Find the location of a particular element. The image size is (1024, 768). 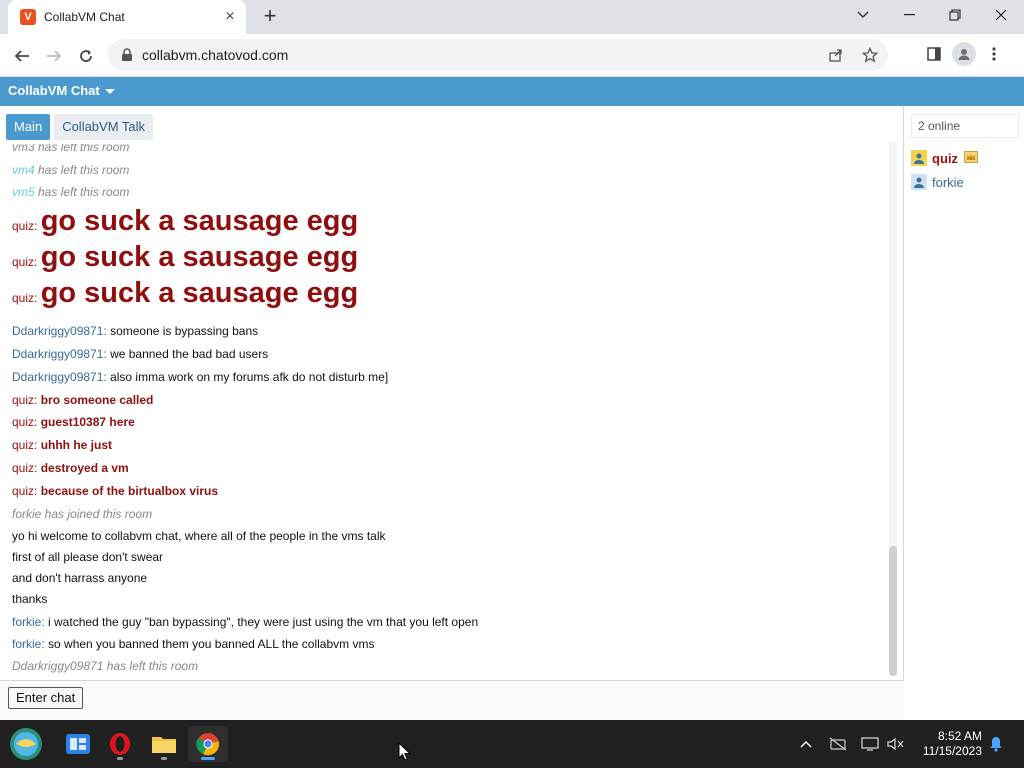

message-text: uhhh he just is located at coordinates (76, 445).